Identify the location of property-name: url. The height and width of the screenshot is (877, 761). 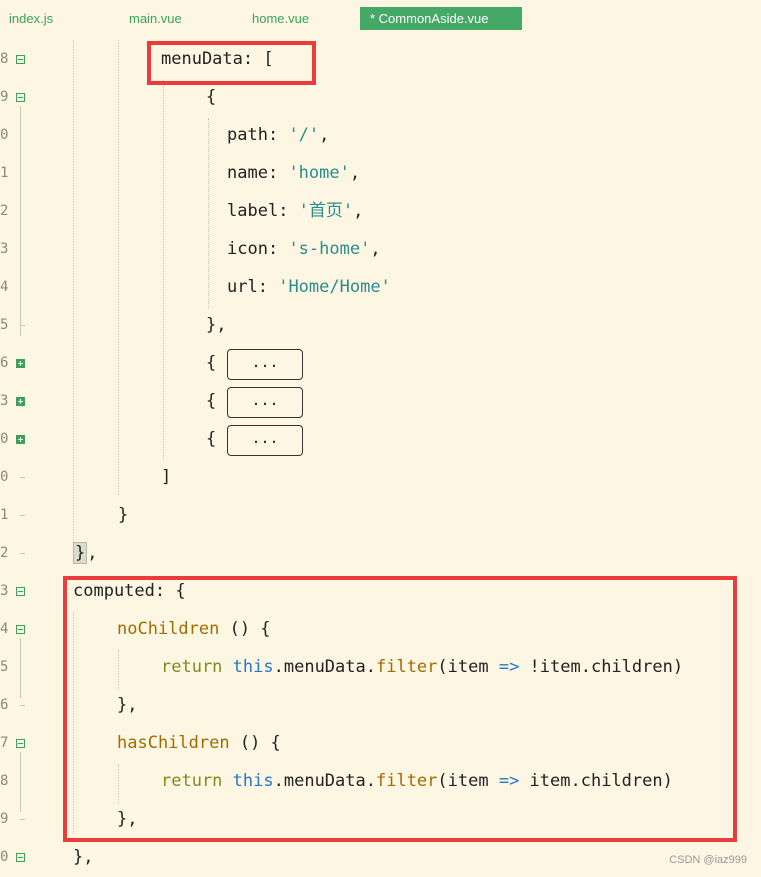
(242, 287).